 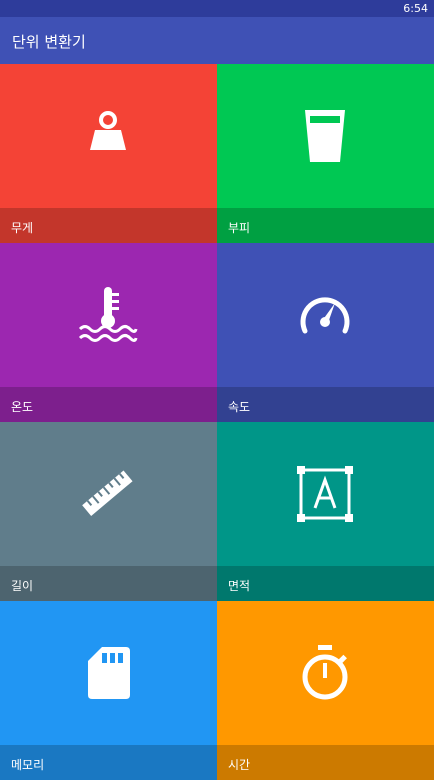 I want to click on status-bar: 6:54, so click(x=217, y=8).